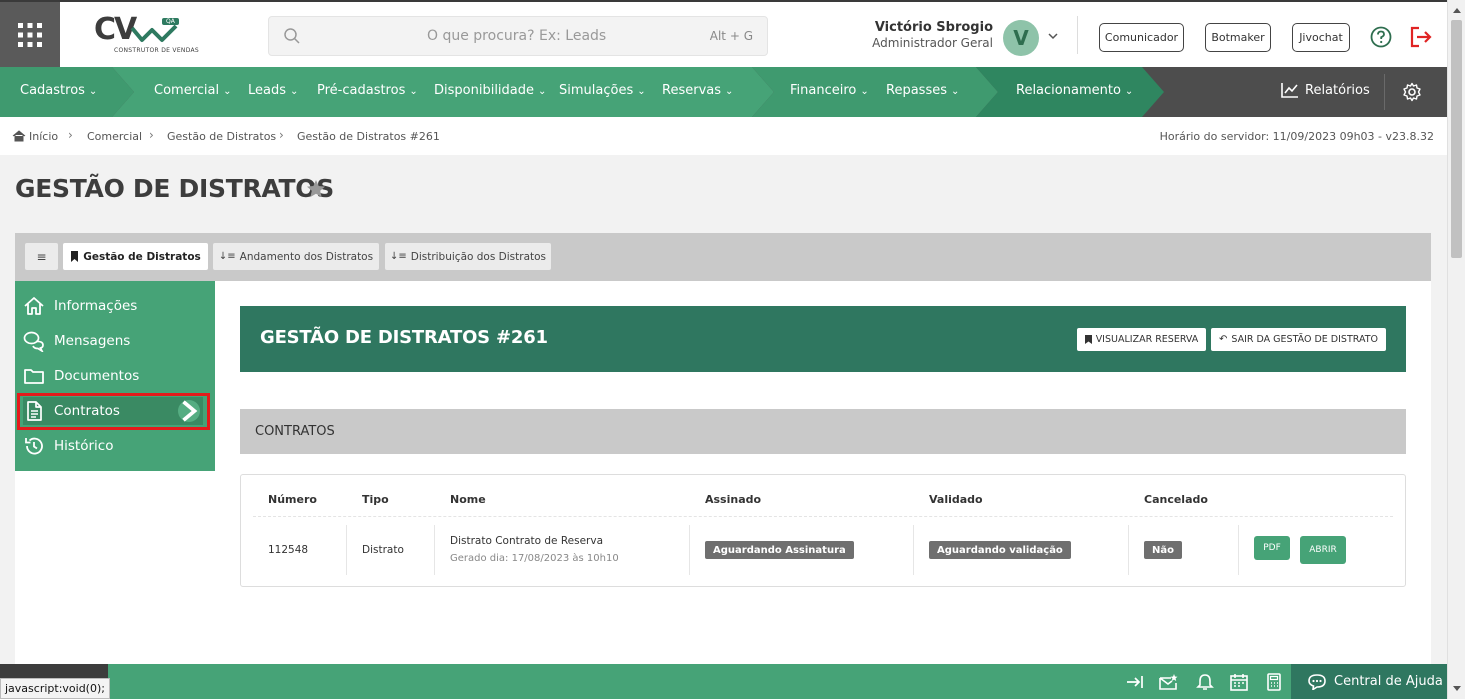  I want to click on bottom-bar: Central de Ajuda, so click(723, 681).